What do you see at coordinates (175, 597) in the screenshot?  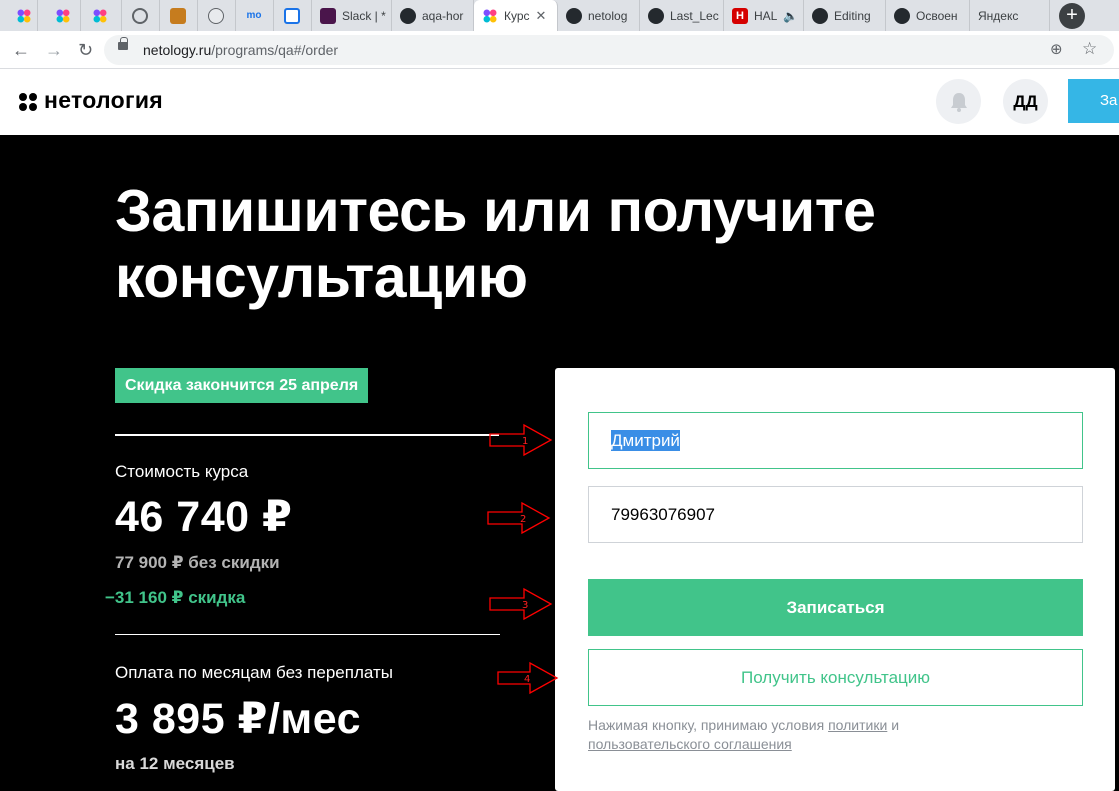 I see `discount-amount: −31 160 ₽ скидка` at bounding box center [175, 597].